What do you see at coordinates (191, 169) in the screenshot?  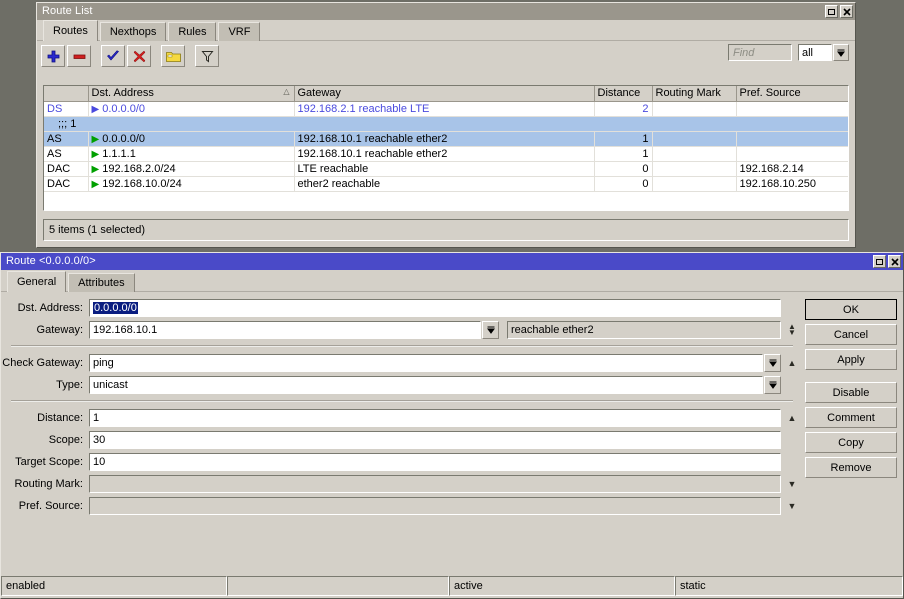 I see `cell-dst-address: ▶ 192.168.2.0/24` at bounding box center [191, 169].